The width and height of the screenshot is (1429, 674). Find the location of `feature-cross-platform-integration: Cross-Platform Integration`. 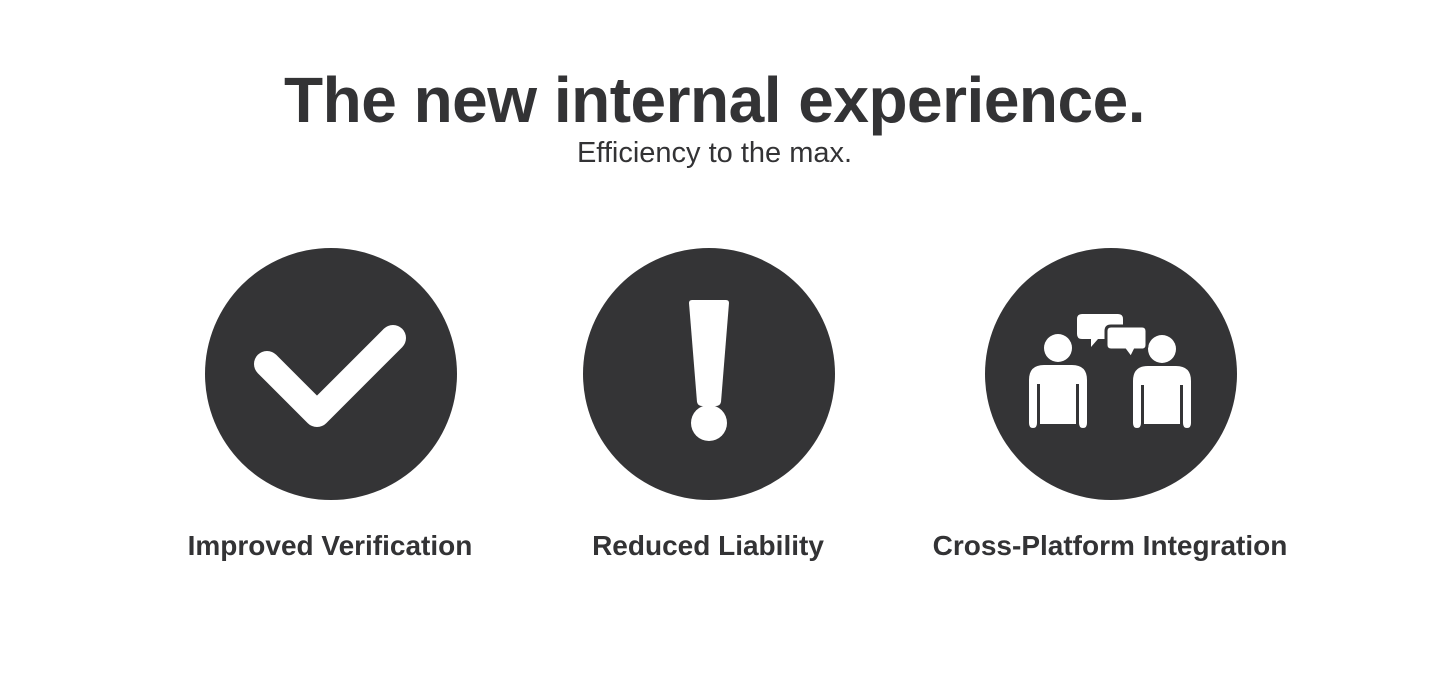

feature-cross-platform-integration: Cross-Platform Integration is located at coordinates (1110, 413).